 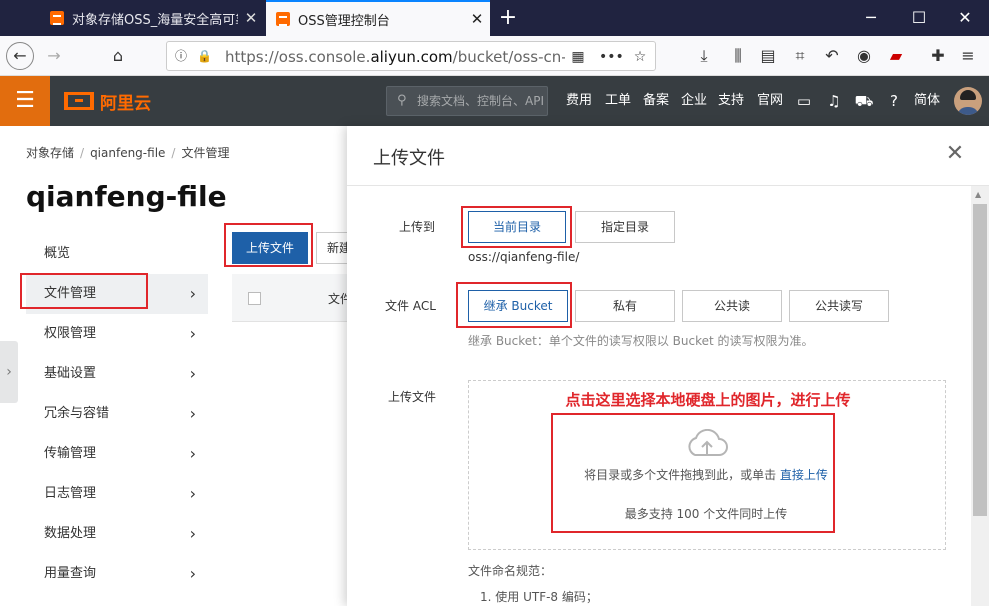 What do you see at coordinates (896, 56) in the screenshot?
I see `flash-icon: ▰` at bounding box center [896, 56].